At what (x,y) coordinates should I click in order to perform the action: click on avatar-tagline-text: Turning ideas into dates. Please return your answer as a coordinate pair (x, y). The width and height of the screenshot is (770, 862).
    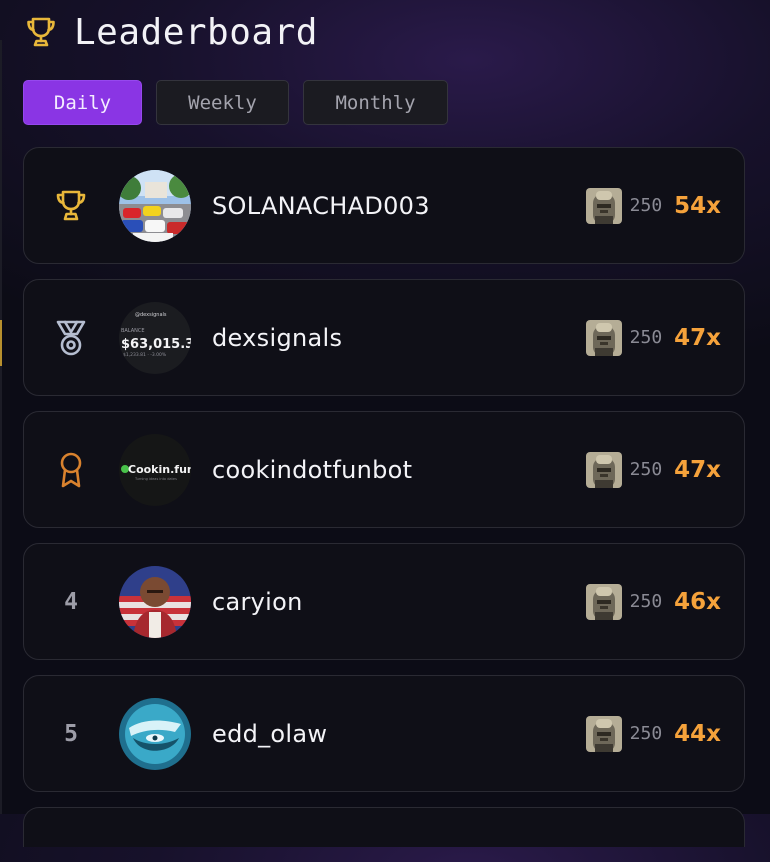
    Looking at the image, I should click on (155, 479).